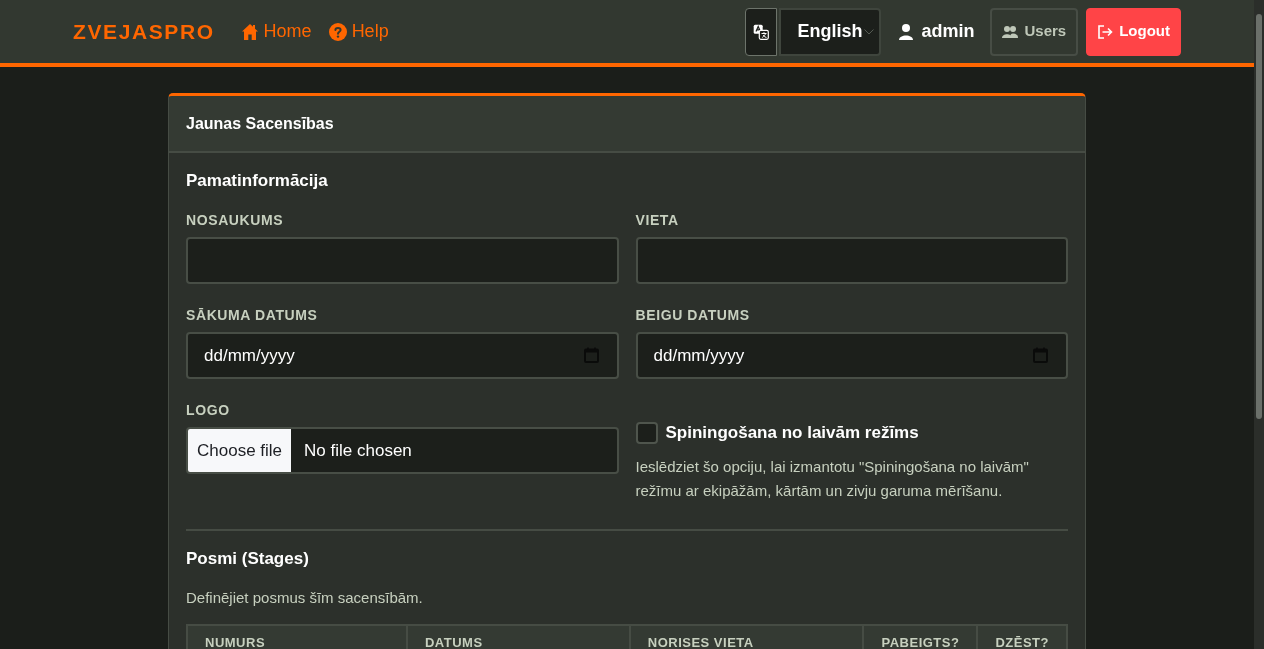  Describe the element at coordinates (1010, 31) in the screenshot. I see `users-icon` at that location.